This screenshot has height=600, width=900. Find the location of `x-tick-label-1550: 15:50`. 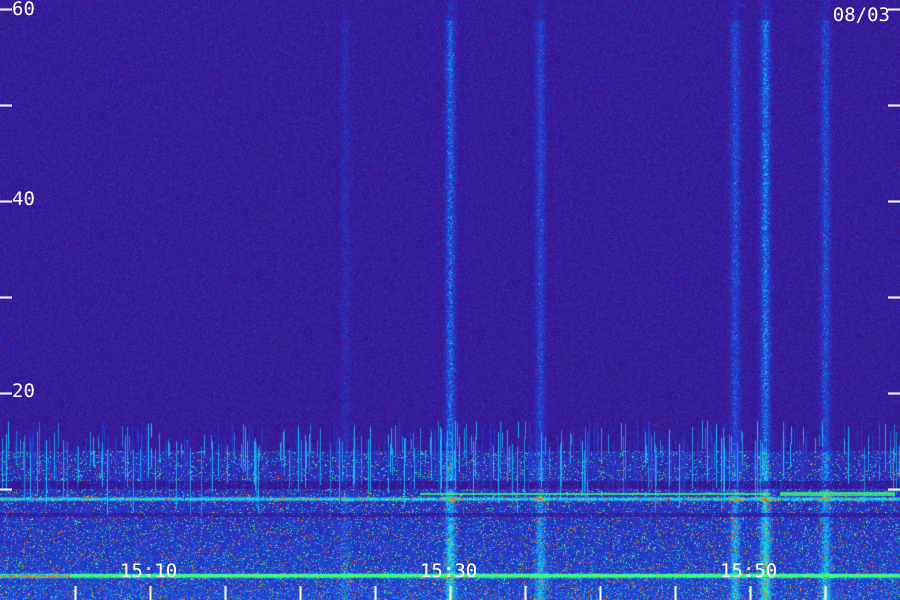

x-tick-label-1550: 15:50 is located at coordinates (749, 571).